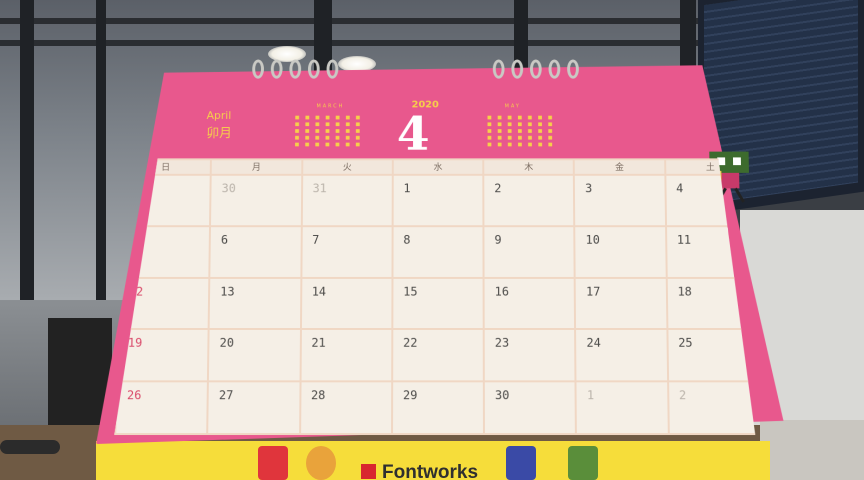  What do you see at coordinates (227, 291) in the screenshot?
I see `day-number: 13` at bounding box center [227, 291].